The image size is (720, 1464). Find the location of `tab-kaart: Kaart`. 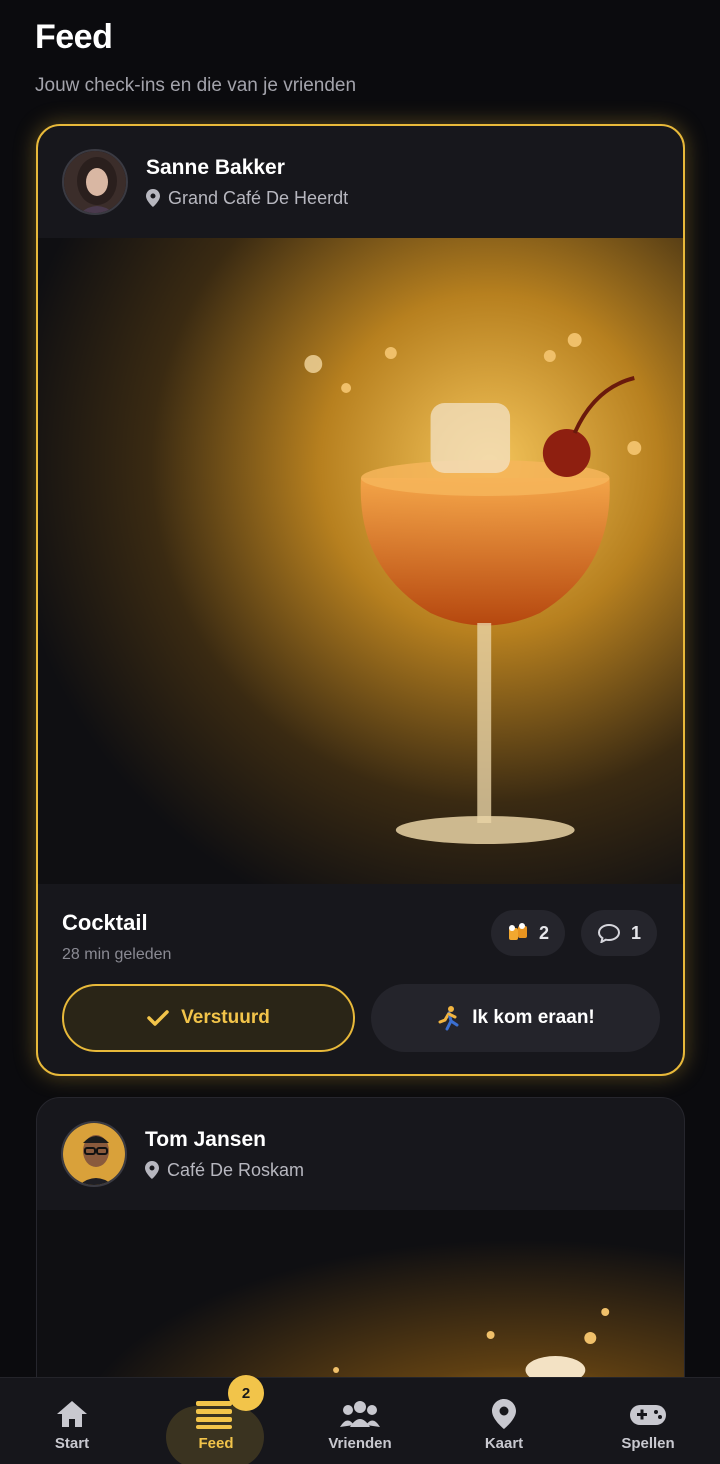

tab-kaart: Kaart is located at coordinates (504, 1421).